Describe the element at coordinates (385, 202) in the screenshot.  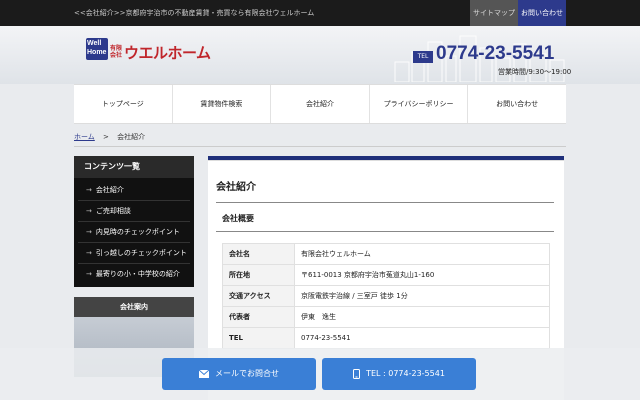
I see `title-divider` at that location.